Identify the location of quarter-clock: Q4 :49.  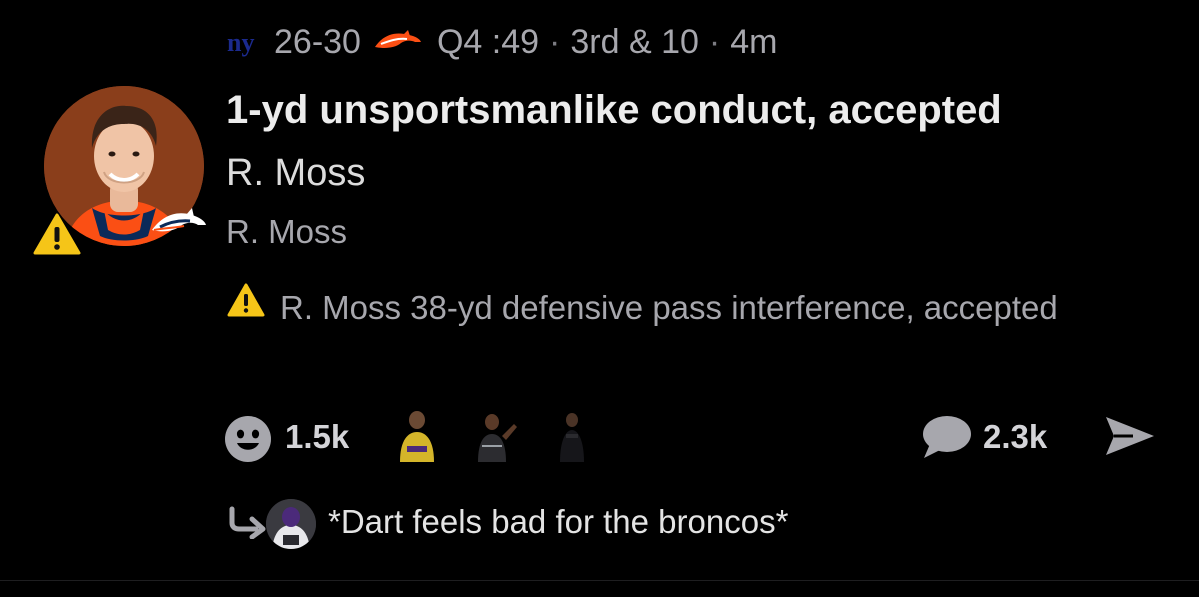
(488, 41).